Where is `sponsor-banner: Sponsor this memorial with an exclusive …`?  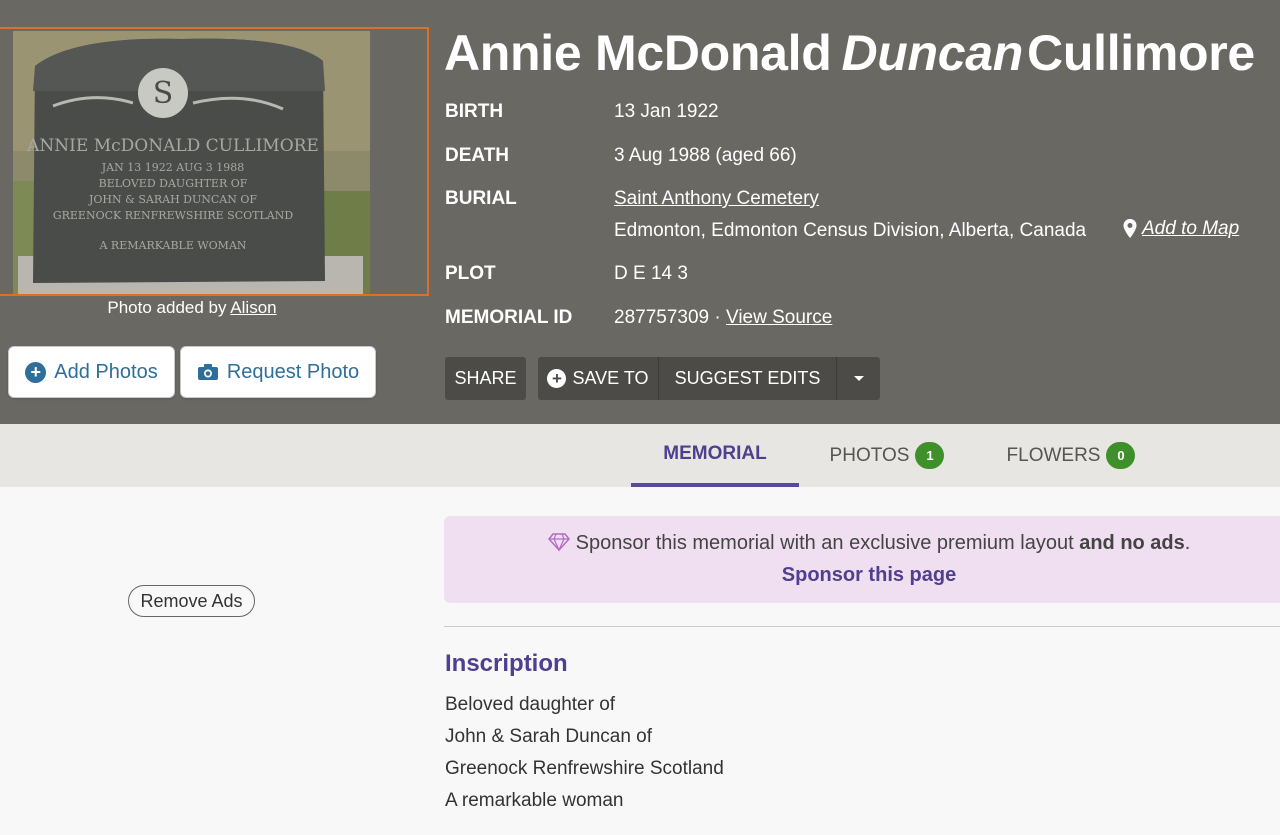
sponsor-banner: Sponsor this memorial with an exclusive … is located at coordinates (862, 559).